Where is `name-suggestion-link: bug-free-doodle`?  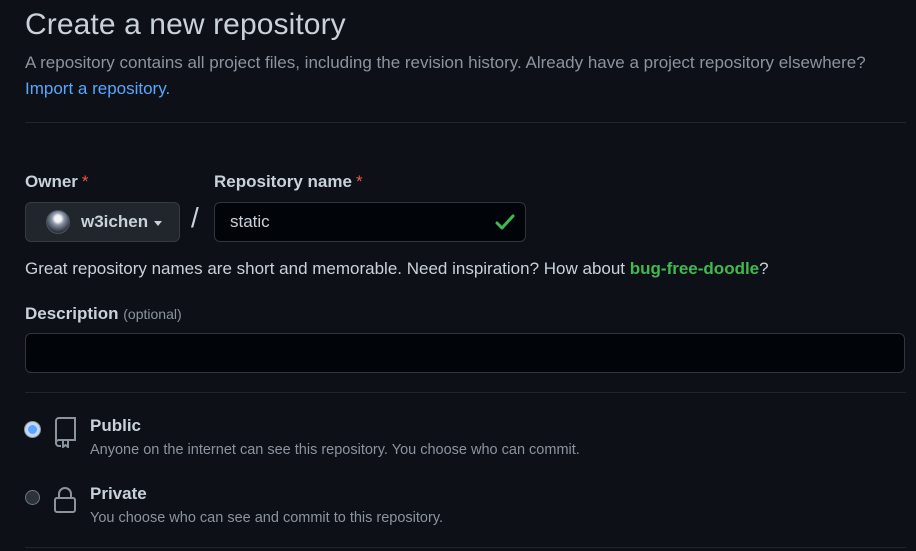 name-suggestion-link: bug-free-doodle is located at coordinates (694, 268).